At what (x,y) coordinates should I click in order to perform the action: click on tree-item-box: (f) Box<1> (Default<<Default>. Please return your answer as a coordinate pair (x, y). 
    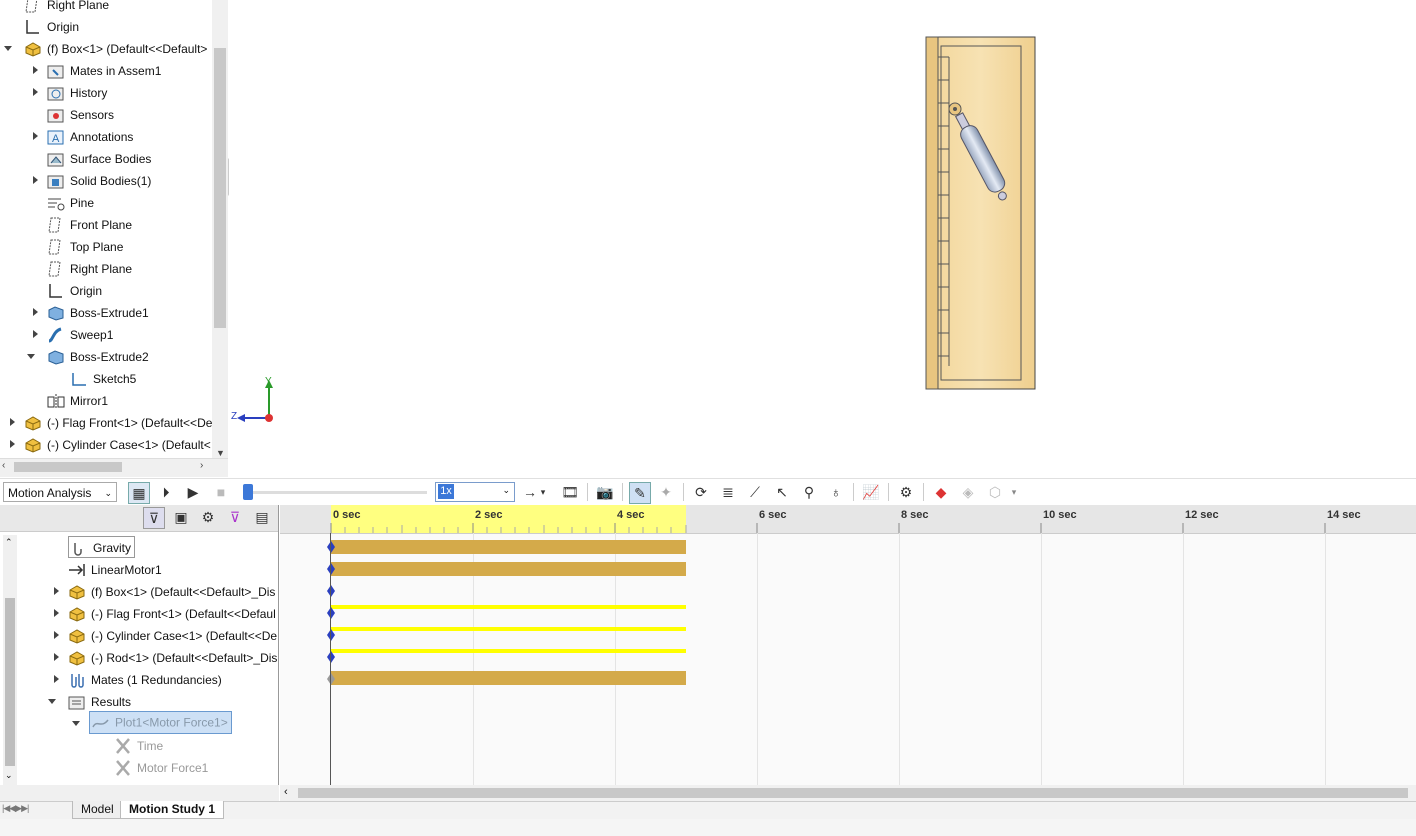
    Looking at the image, I should click on (105, 48).